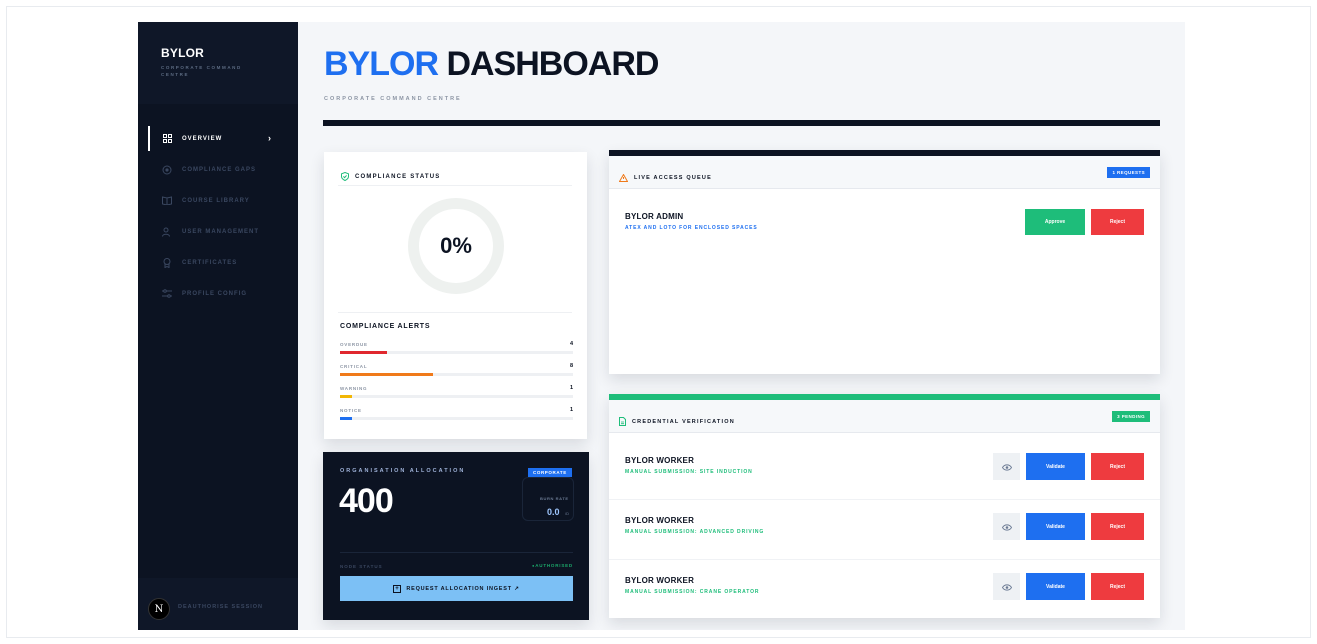 The image size is (1317, 644). I want to click on credential-detail: MANUAL SUBMISSION: SITE INDUCTION, so click(689, 472).